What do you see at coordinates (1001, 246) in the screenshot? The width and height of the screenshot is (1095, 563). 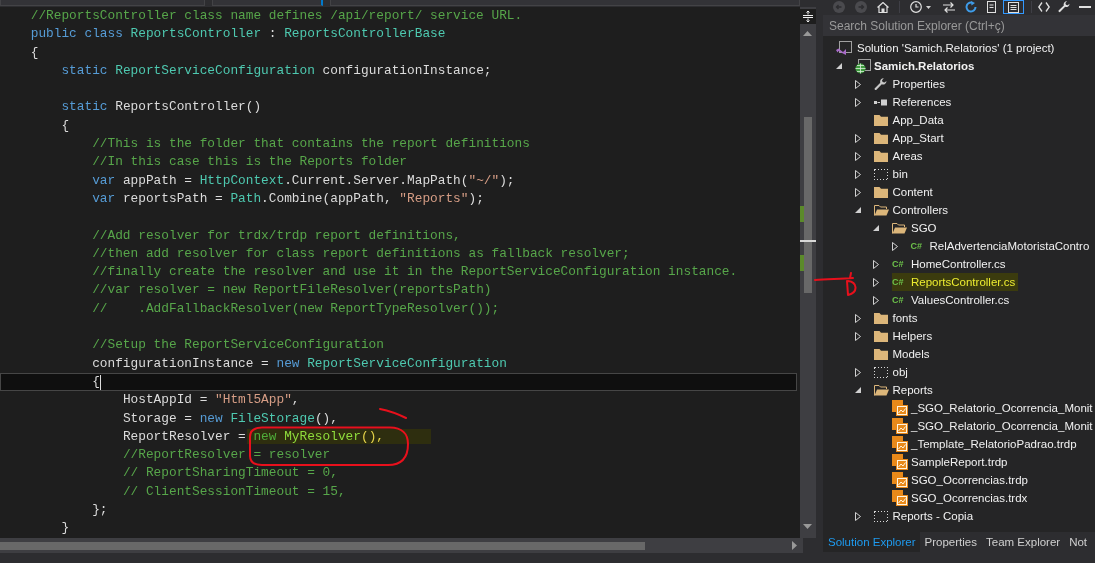 I see `tree-item: C# RelAdvertenciaMotoristaContro` at bounding box center [1001, 246].